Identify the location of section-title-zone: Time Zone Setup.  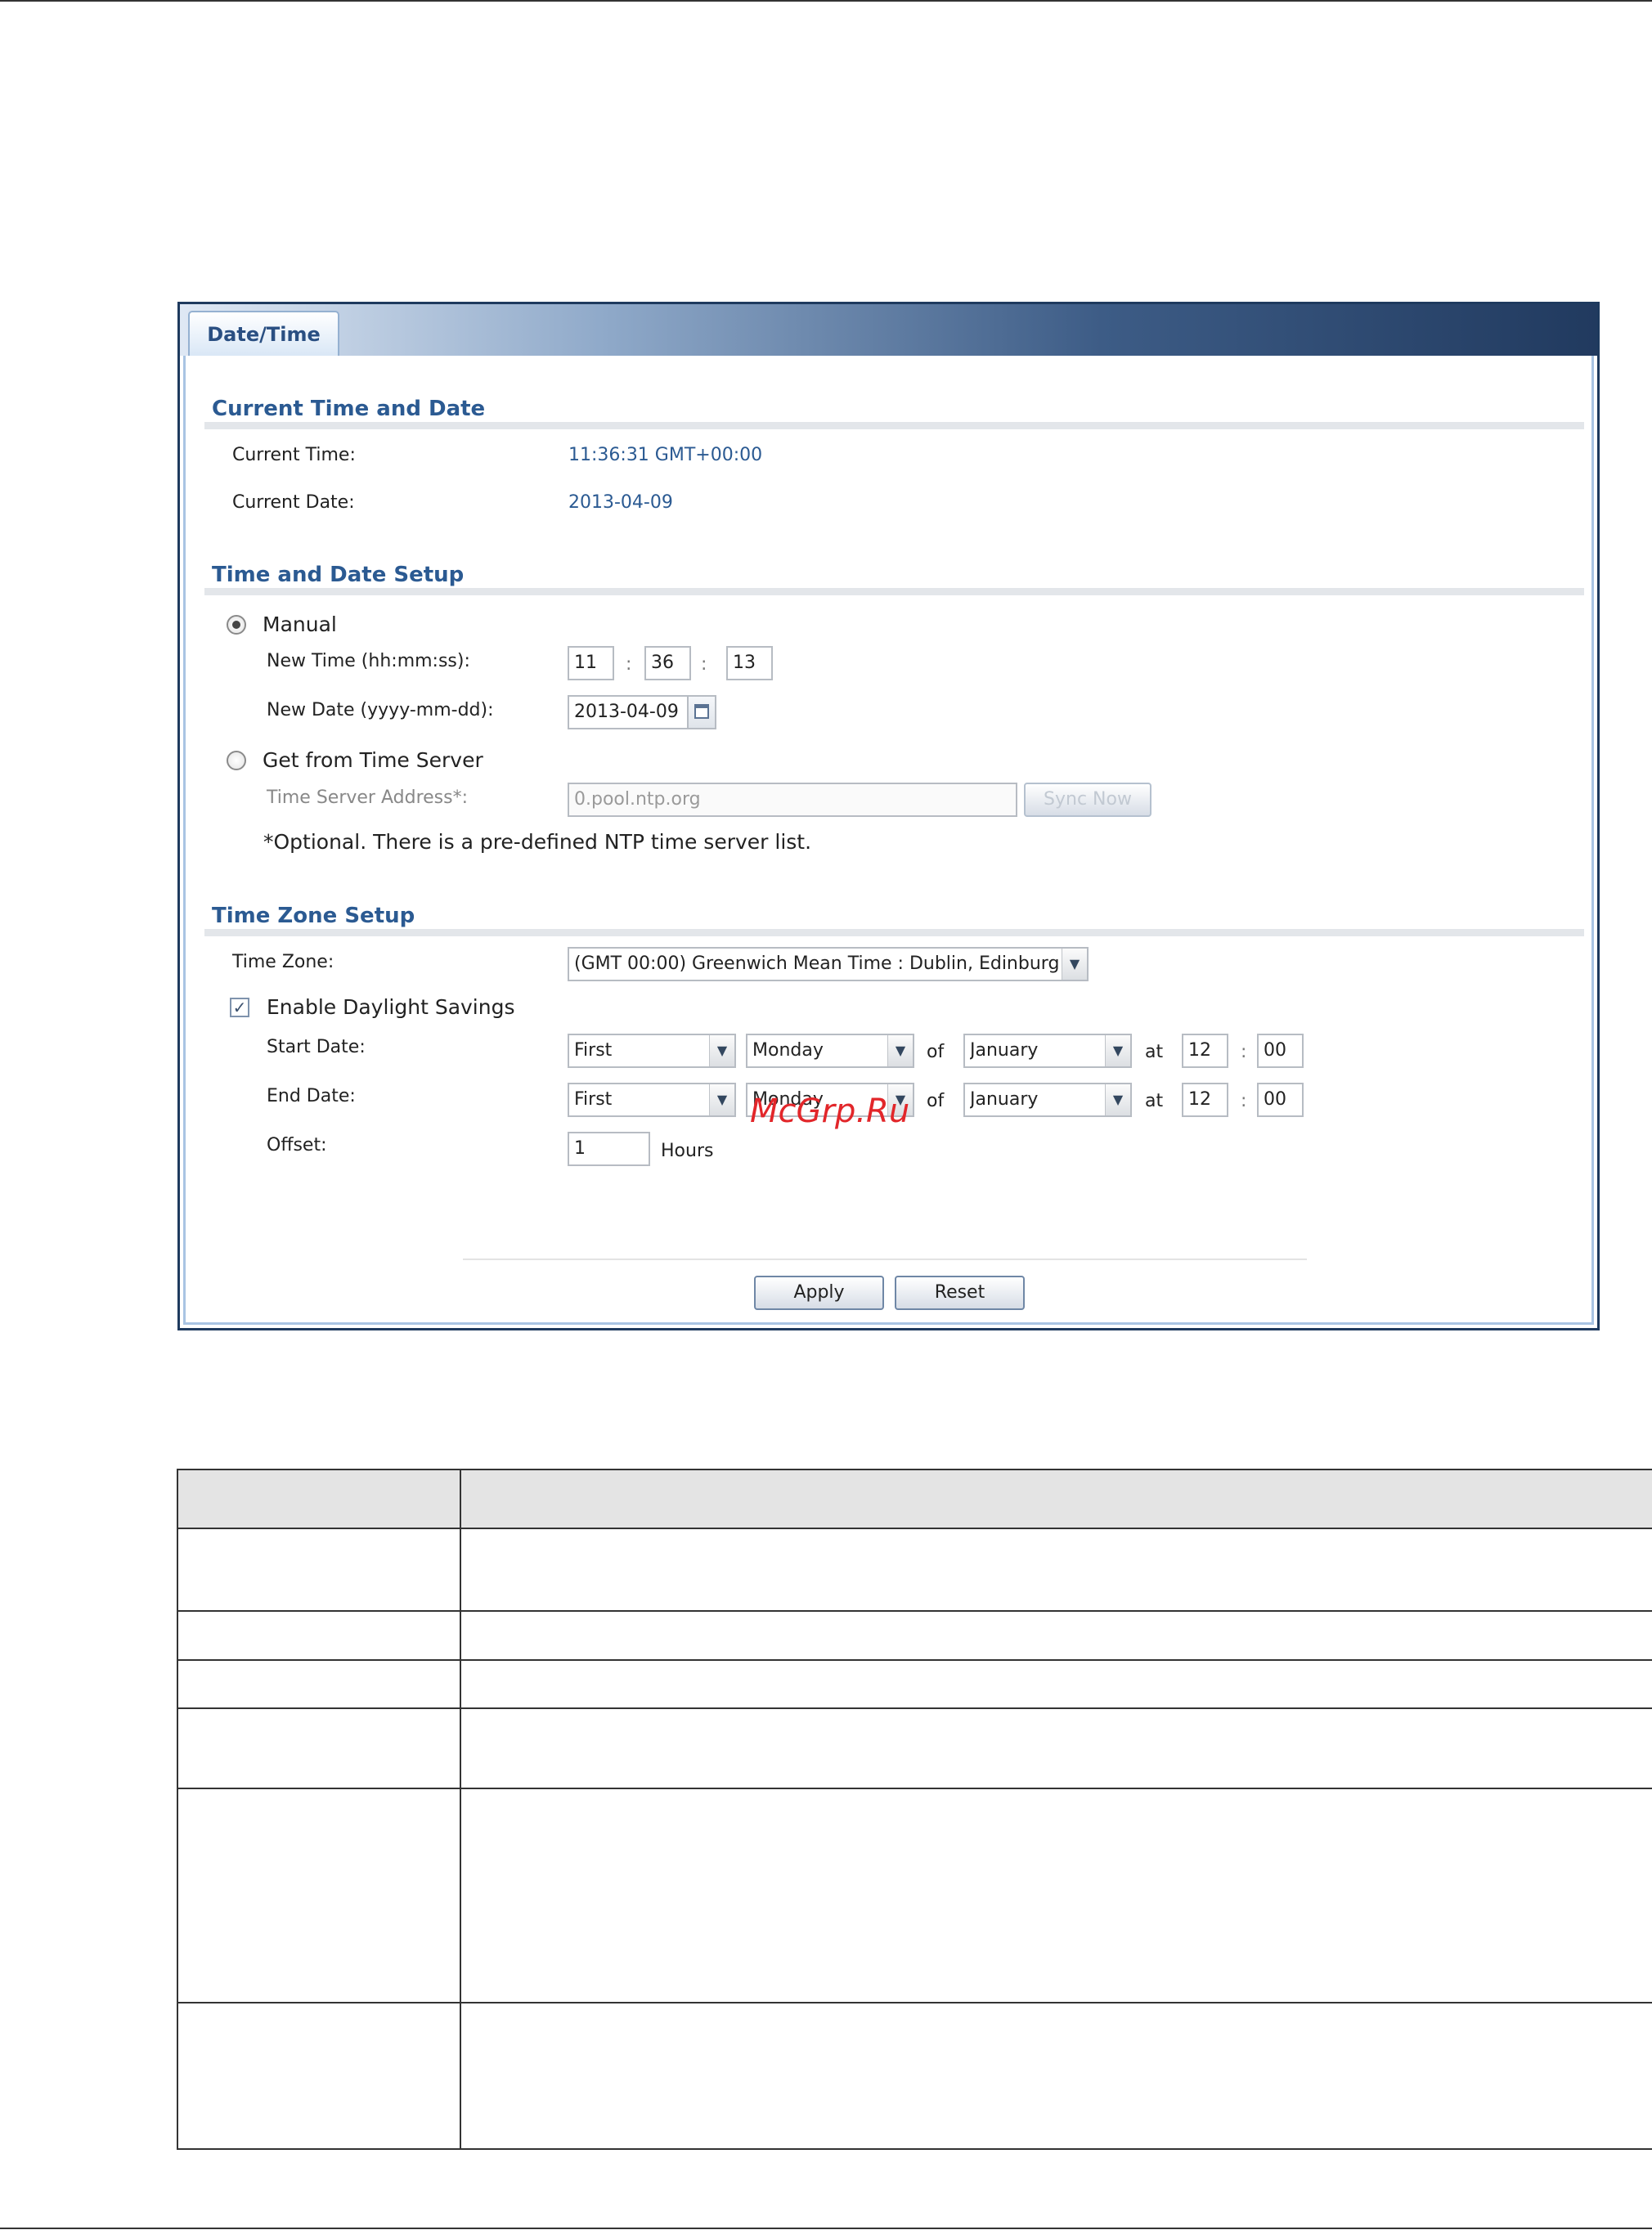
(313, 916).